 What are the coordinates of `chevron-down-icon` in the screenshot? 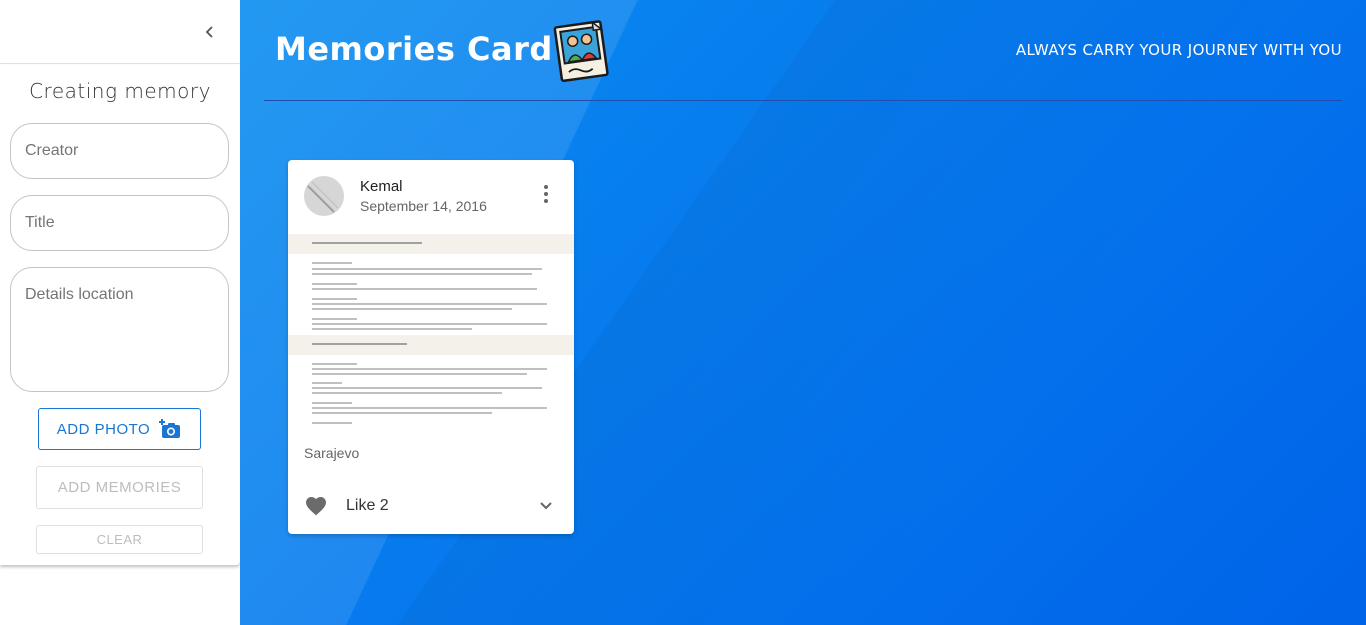 It's located at (546, 506).